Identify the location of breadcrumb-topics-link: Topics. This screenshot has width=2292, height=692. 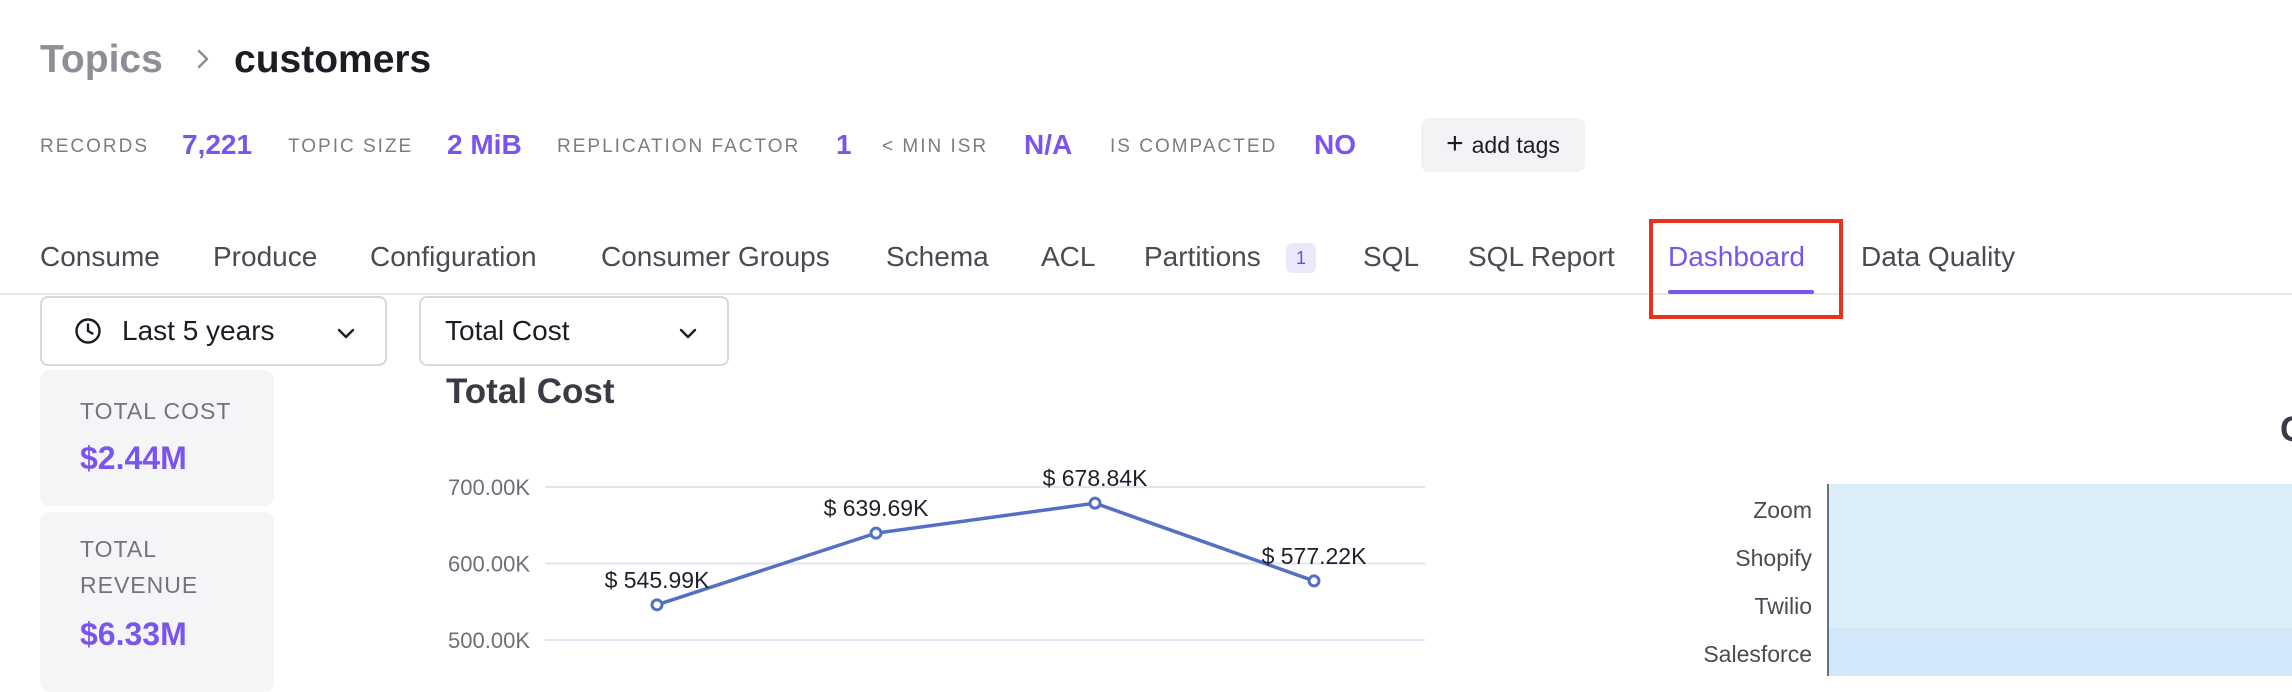
(101, 60).